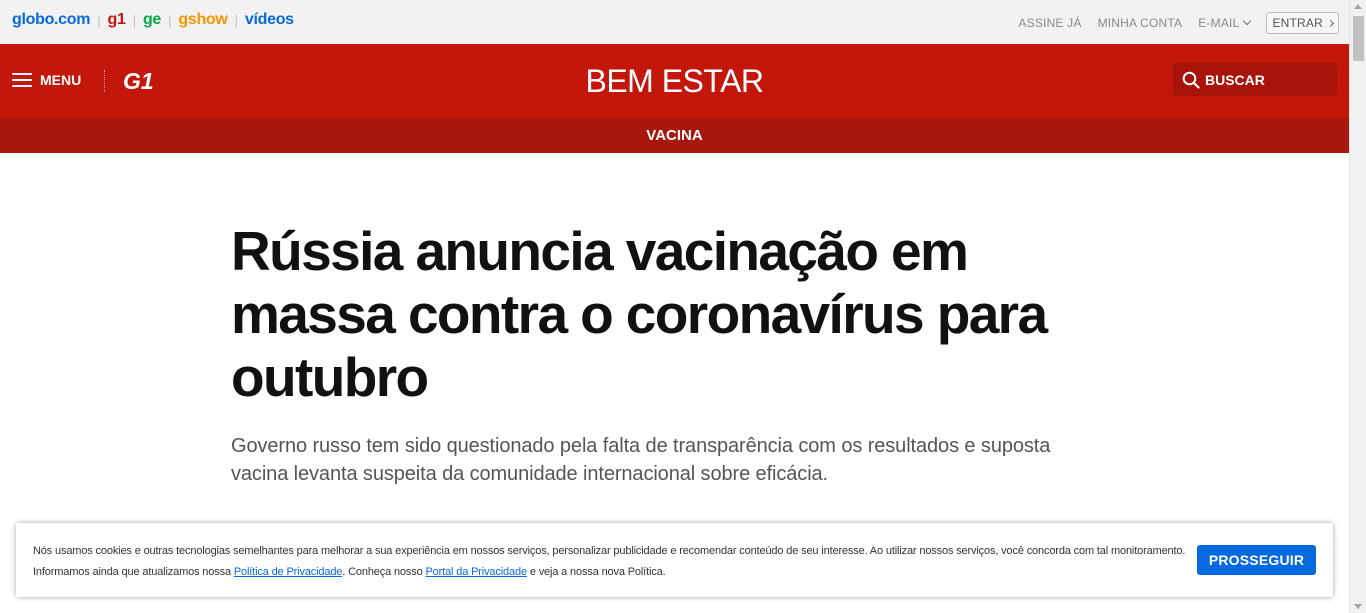 The height and width of the screenshot is (613, 1366). I want to click on link-videos: vídeos, so click(269, 20).